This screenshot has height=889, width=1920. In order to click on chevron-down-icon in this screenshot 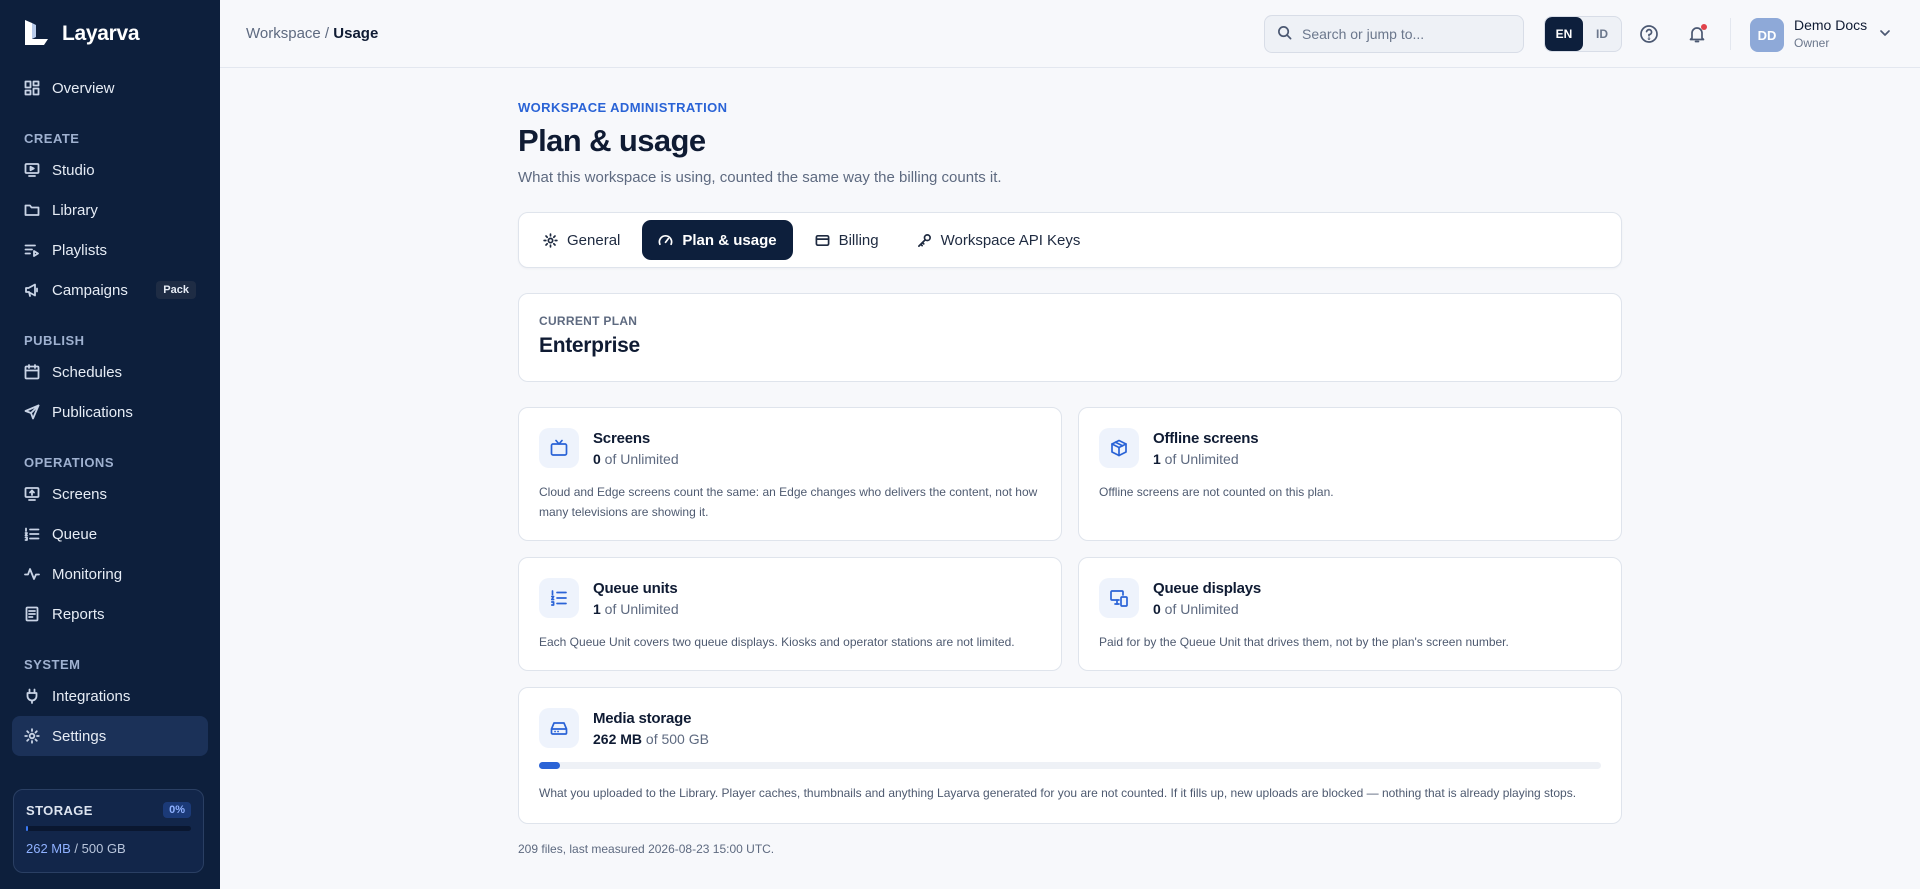, I will do `click(1885, 35)`.